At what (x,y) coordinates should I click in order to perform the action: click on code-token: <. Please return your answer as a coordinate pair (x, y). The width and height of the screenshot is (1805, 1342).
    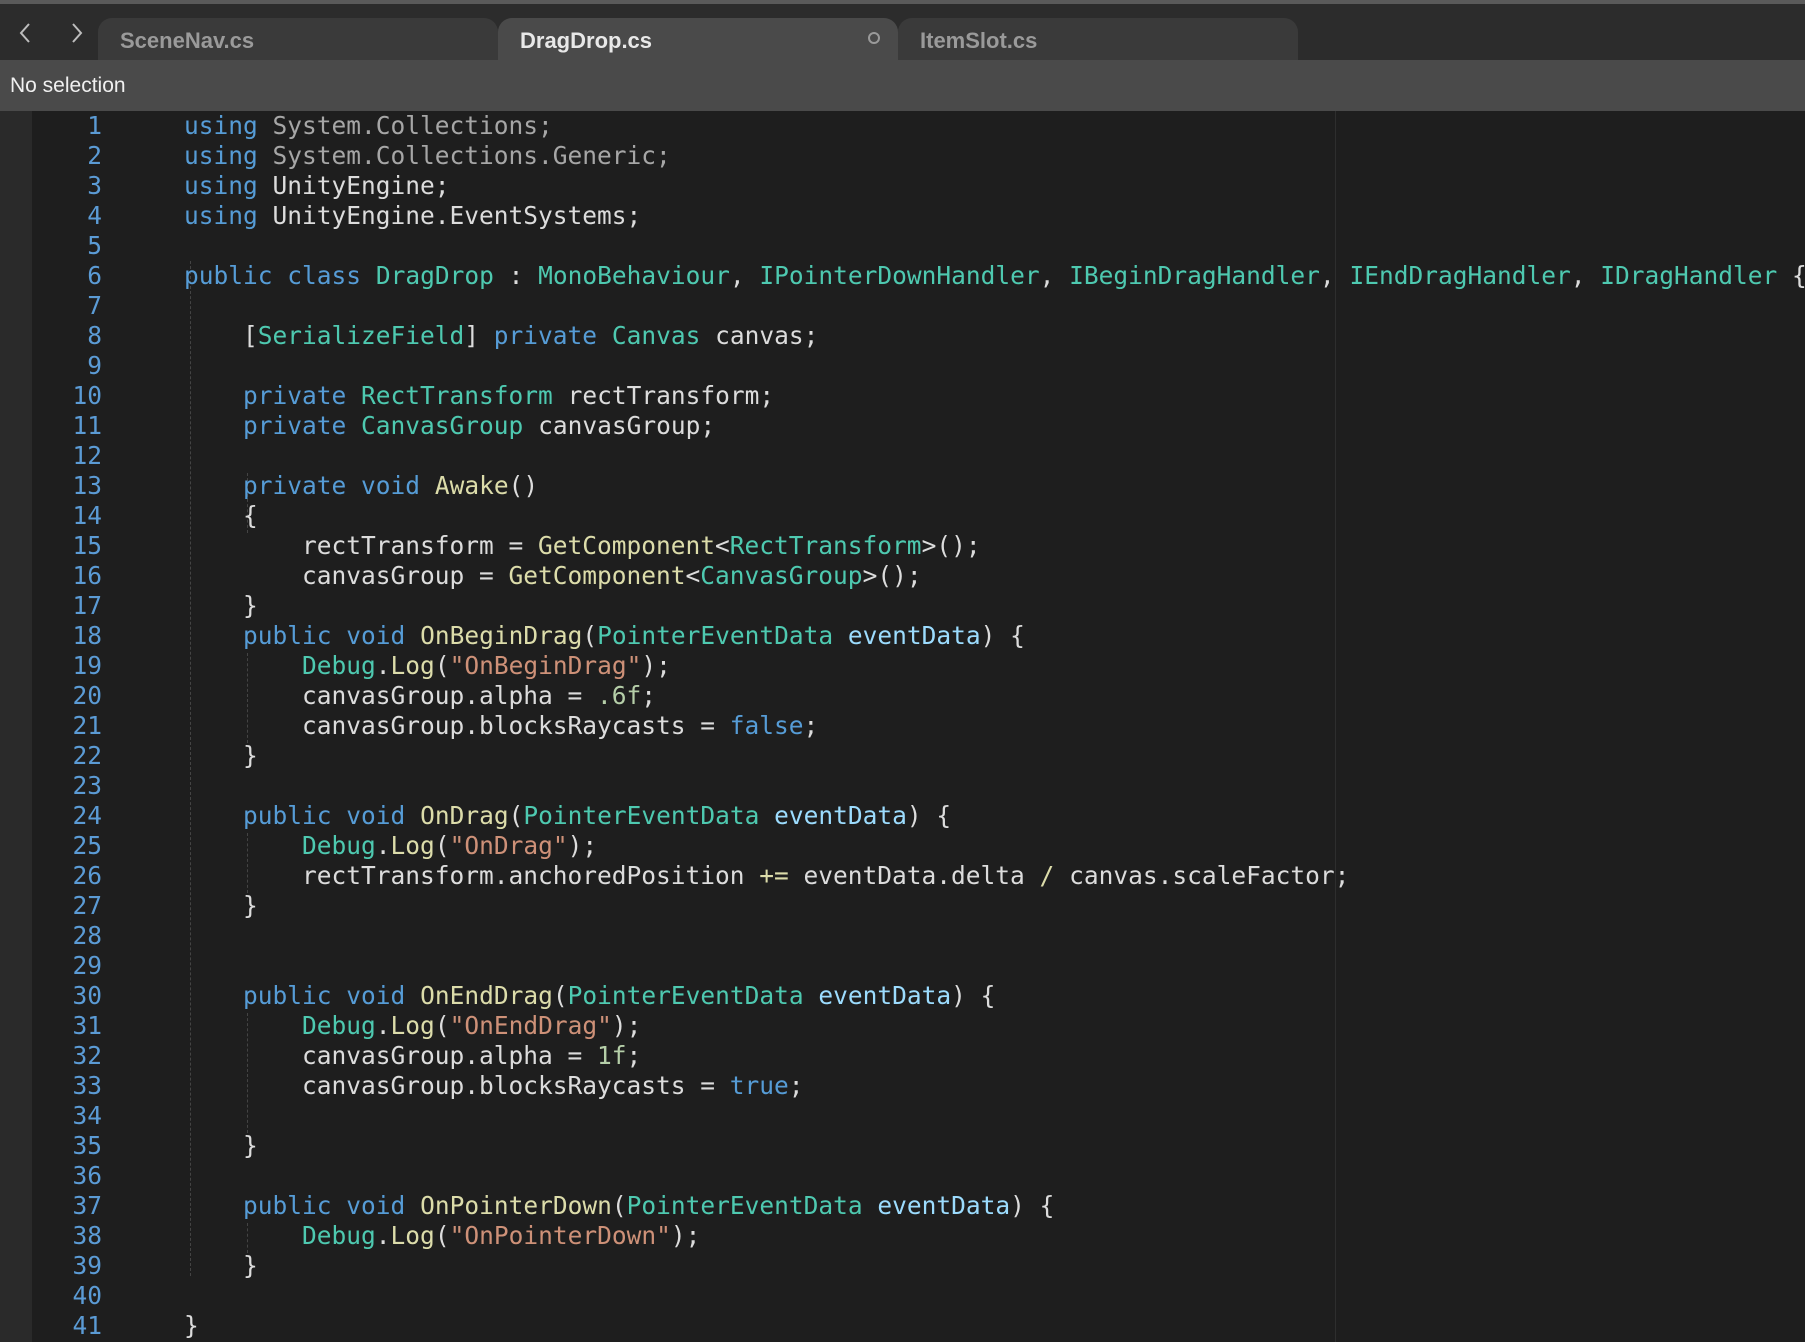
    Looking at the image, I should click on (693, 575).